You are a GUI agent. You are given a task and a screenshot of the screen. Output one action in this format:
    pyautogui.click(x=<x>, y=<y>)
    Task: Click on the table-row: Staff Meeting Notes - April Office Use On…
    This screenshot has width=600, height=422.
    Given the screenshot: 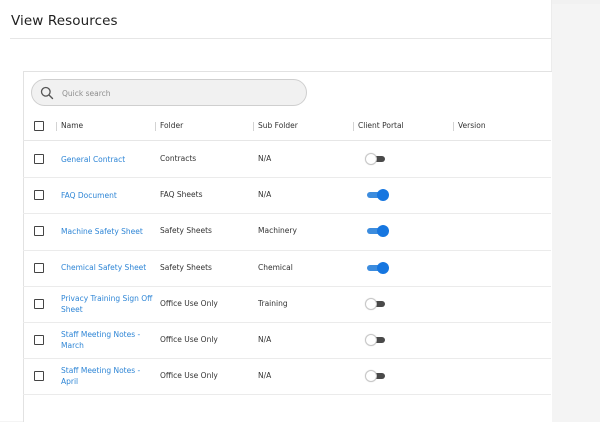 What is the action you would take?
    pyautogui.click(x=287, y=377)
    